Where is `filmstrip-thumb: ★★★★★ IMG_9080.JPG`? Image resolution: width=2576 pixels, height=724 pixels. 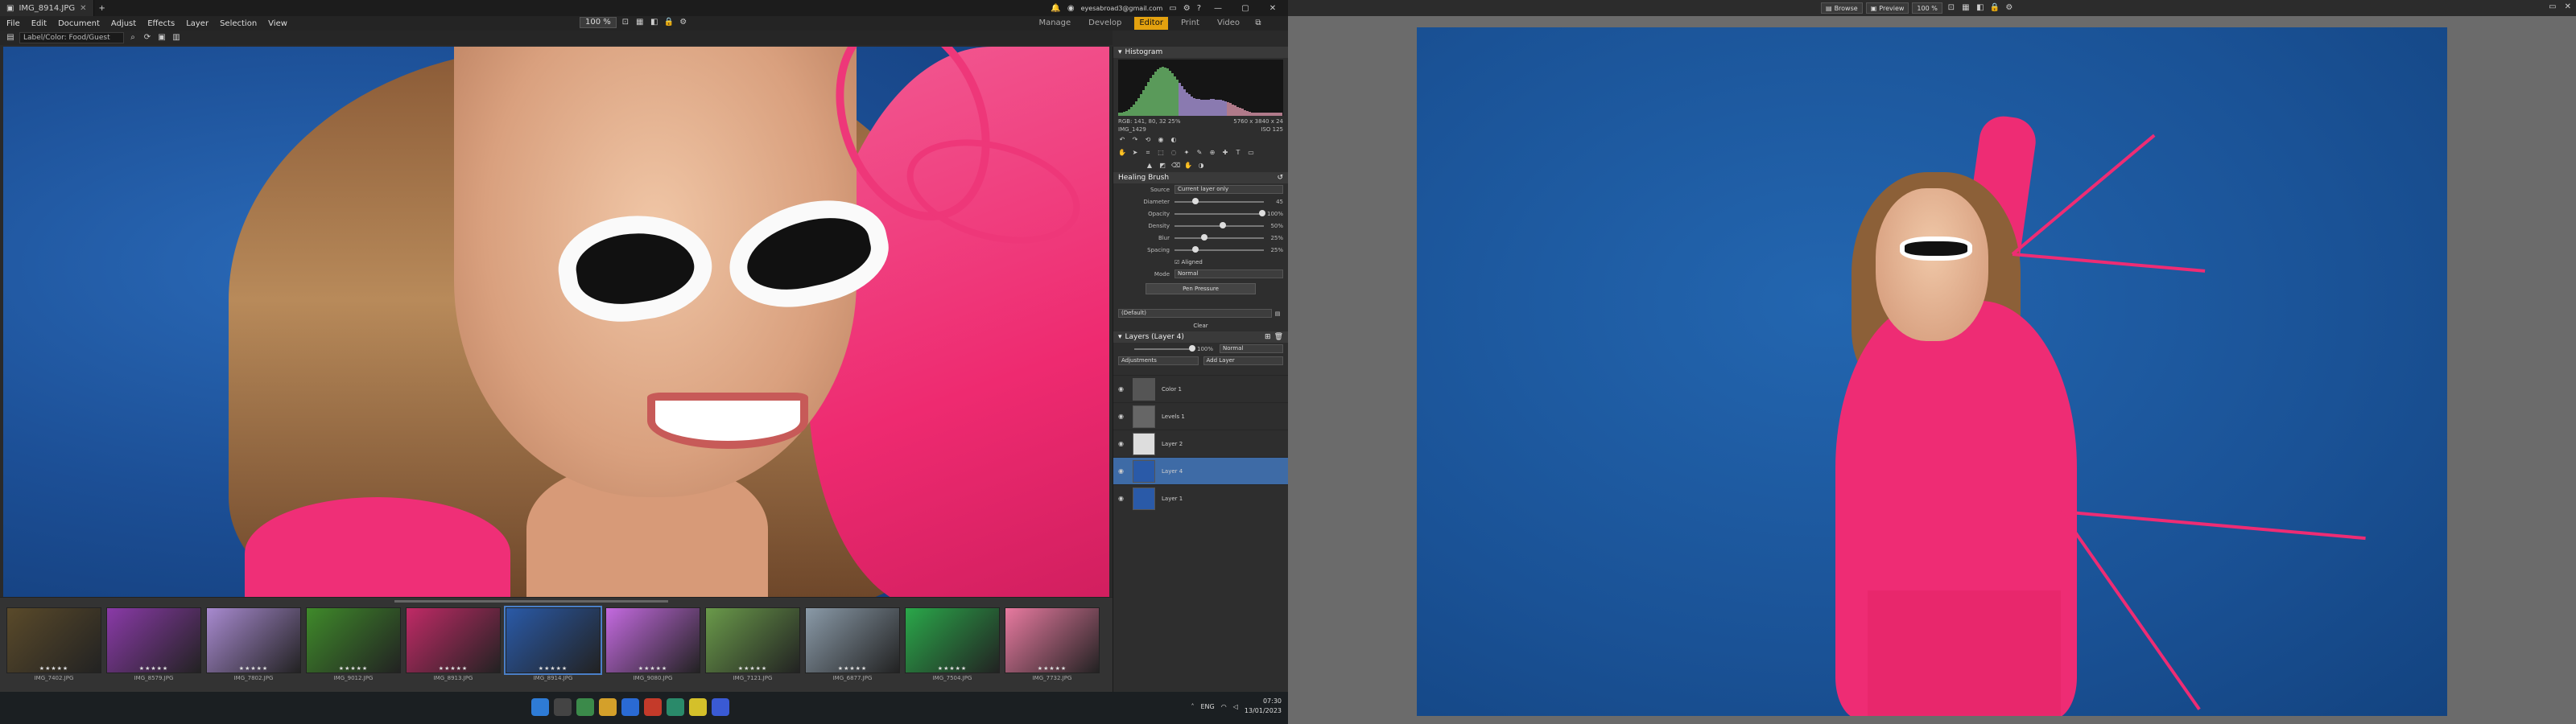
filmstrip-thumb: ★★★★★ IMG_9080.JPG is located at coordinates (652, 647).